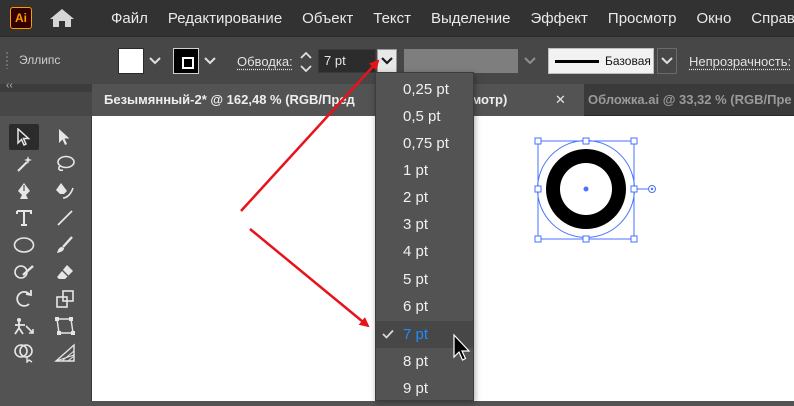 Image resolution: width=794 pixels, height=406 pixels. What do you see at coordinates (424, 251) in the screenshot?
I see `stroke-option-4: 4 pt` at bounding box center [424, 251].